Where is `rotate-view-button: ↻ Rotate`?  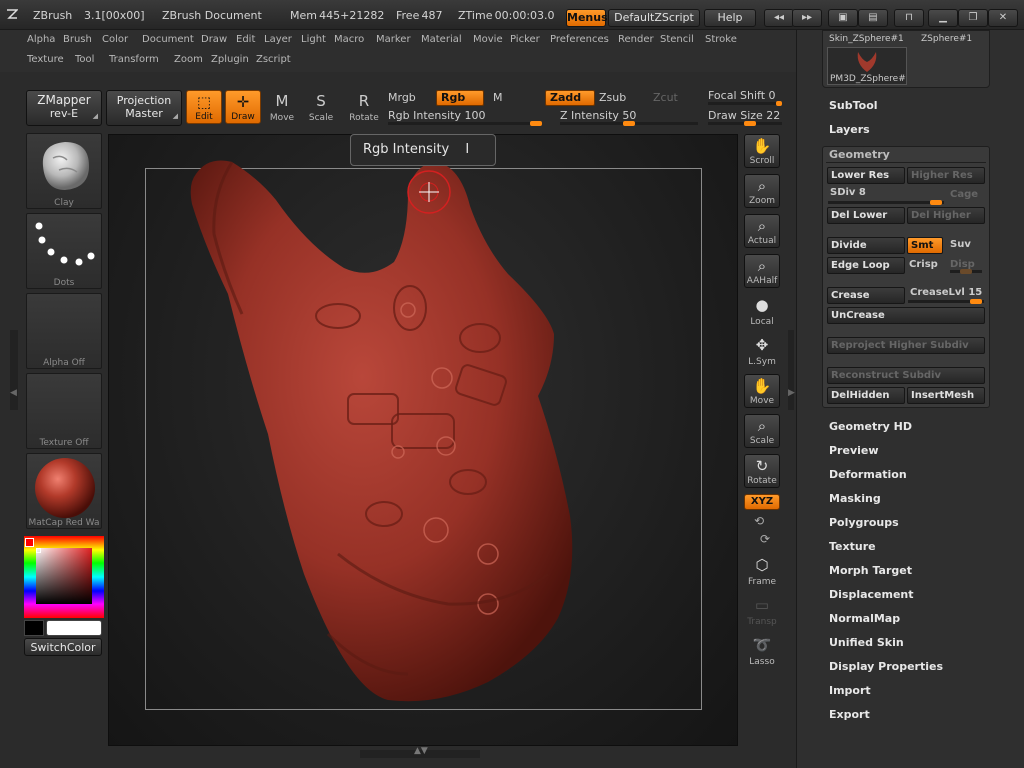
rotate-view-button: ↻ Rotate is located at coordinates (762, 471).